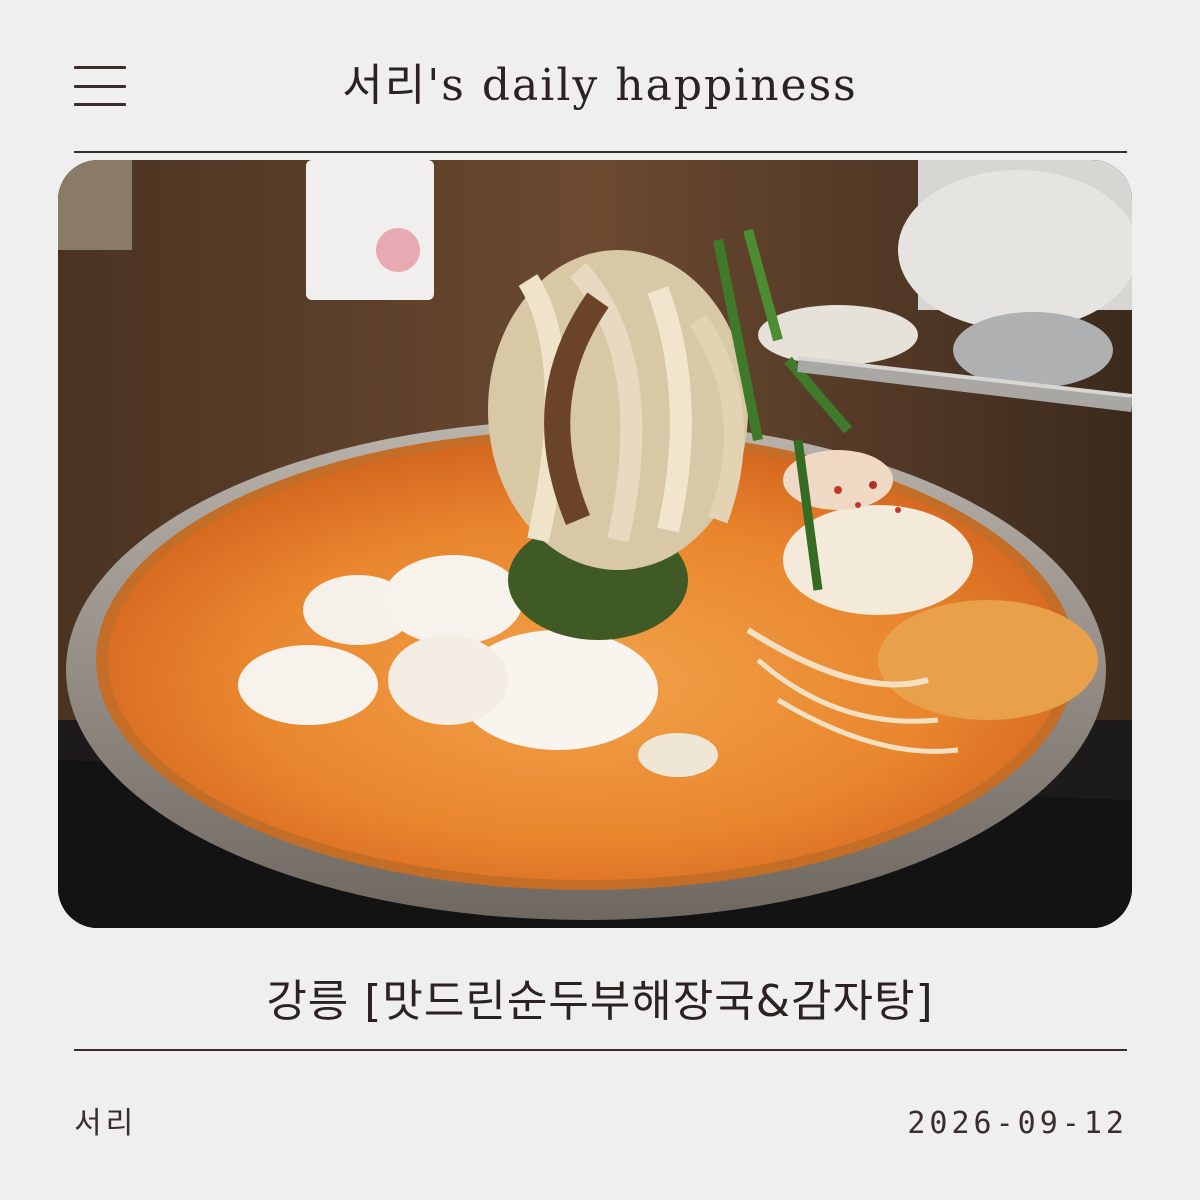 This screenshot has height=1200, width=1200. Describe the element at coordinates (600, 86) in the screenshot. I see `site-title: 서리's daily happiness` at that location.